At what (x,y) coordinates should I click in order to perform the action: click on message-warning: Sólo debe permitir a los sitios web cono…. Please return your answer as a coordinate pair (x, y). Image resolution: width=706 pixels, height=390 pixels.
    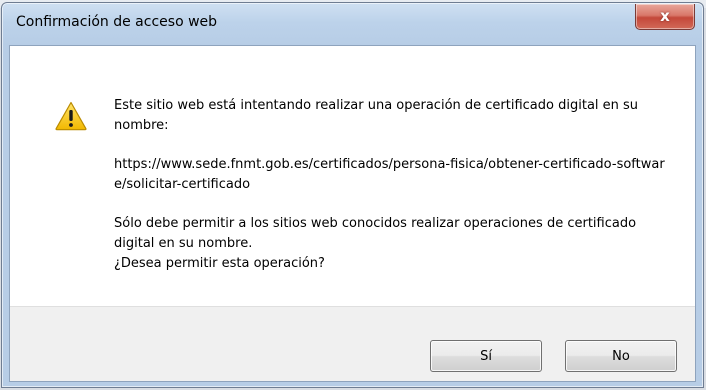
    Looking at the image, I should click on (375, 233).